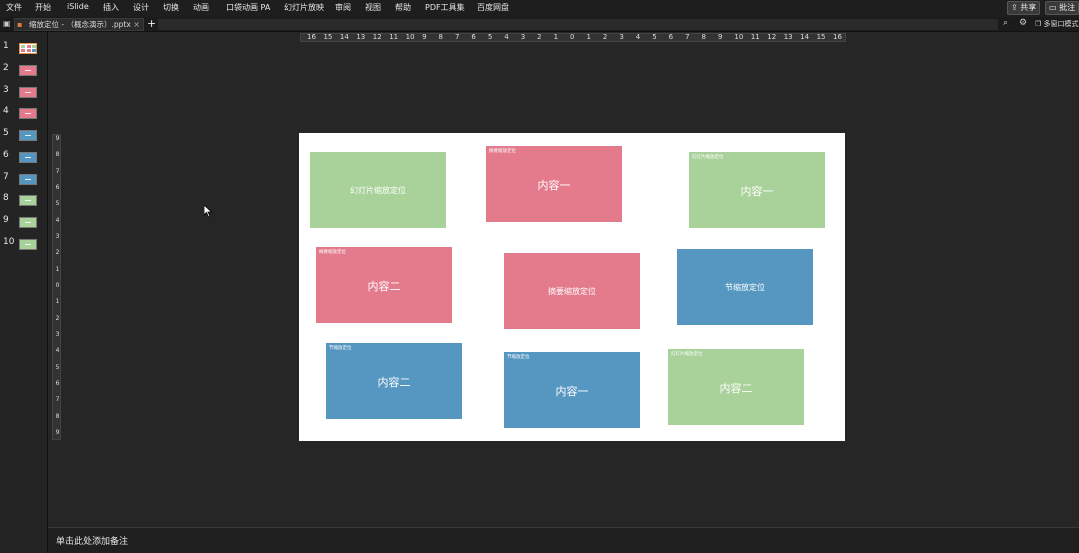 The image size is (1079, 553). I want to click on zoom-card-title: 幻灯片缩放定位, so click(378, 190).